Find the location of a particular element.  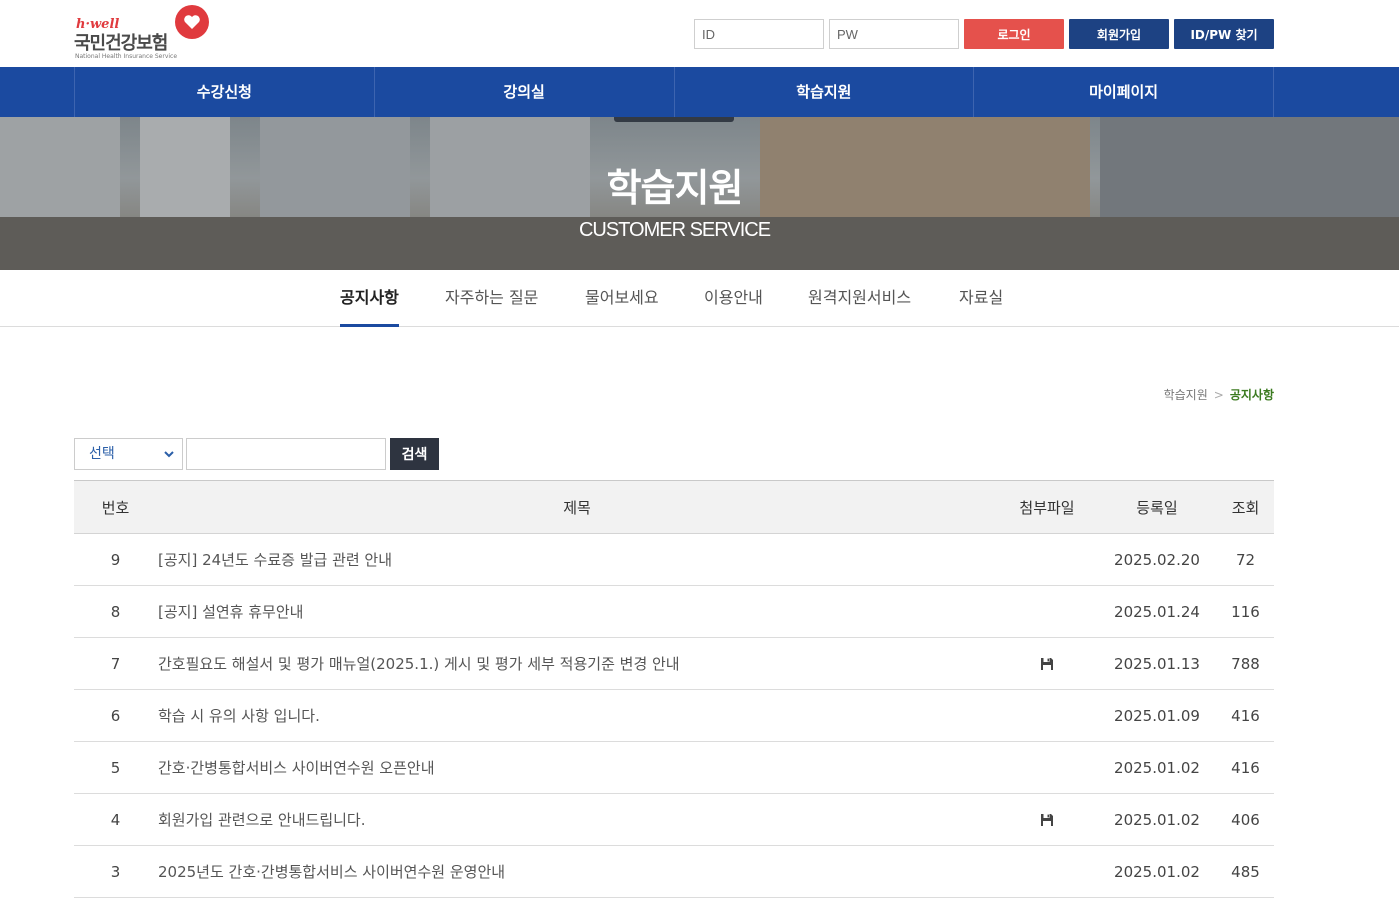

table-row: 6 학습 시 유의 사항 입니다. 2025.01.09 416 is located at coordinates (674, 715).